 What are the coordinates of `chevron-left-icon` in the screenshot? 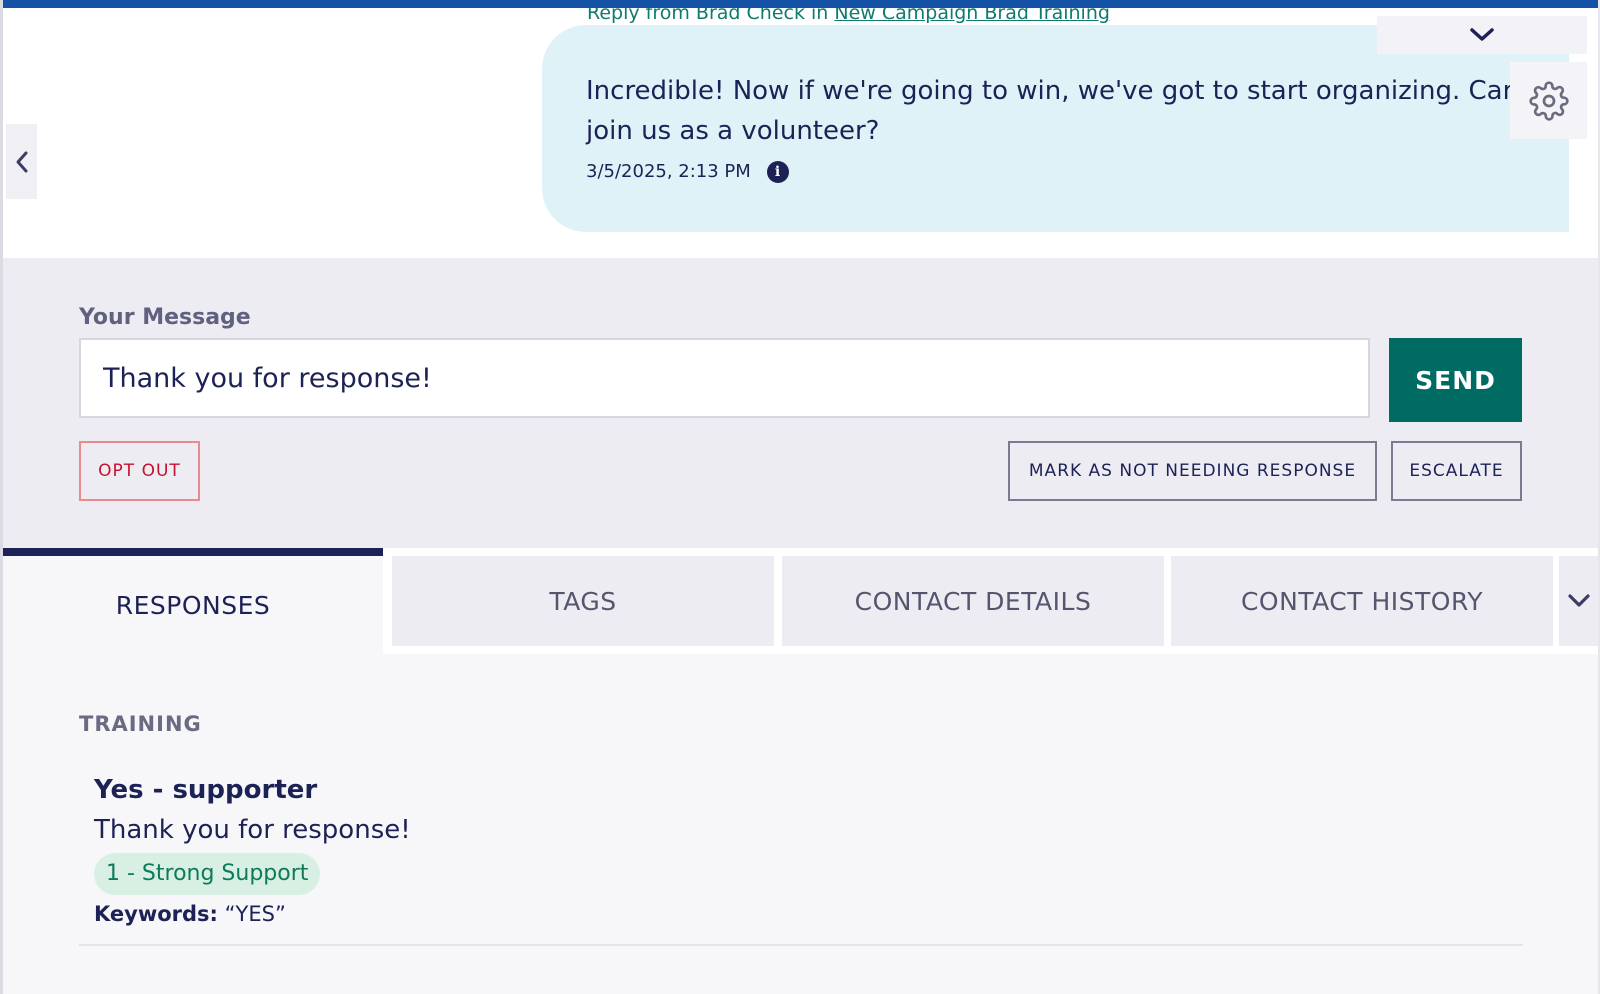 It's located at (21, 161).